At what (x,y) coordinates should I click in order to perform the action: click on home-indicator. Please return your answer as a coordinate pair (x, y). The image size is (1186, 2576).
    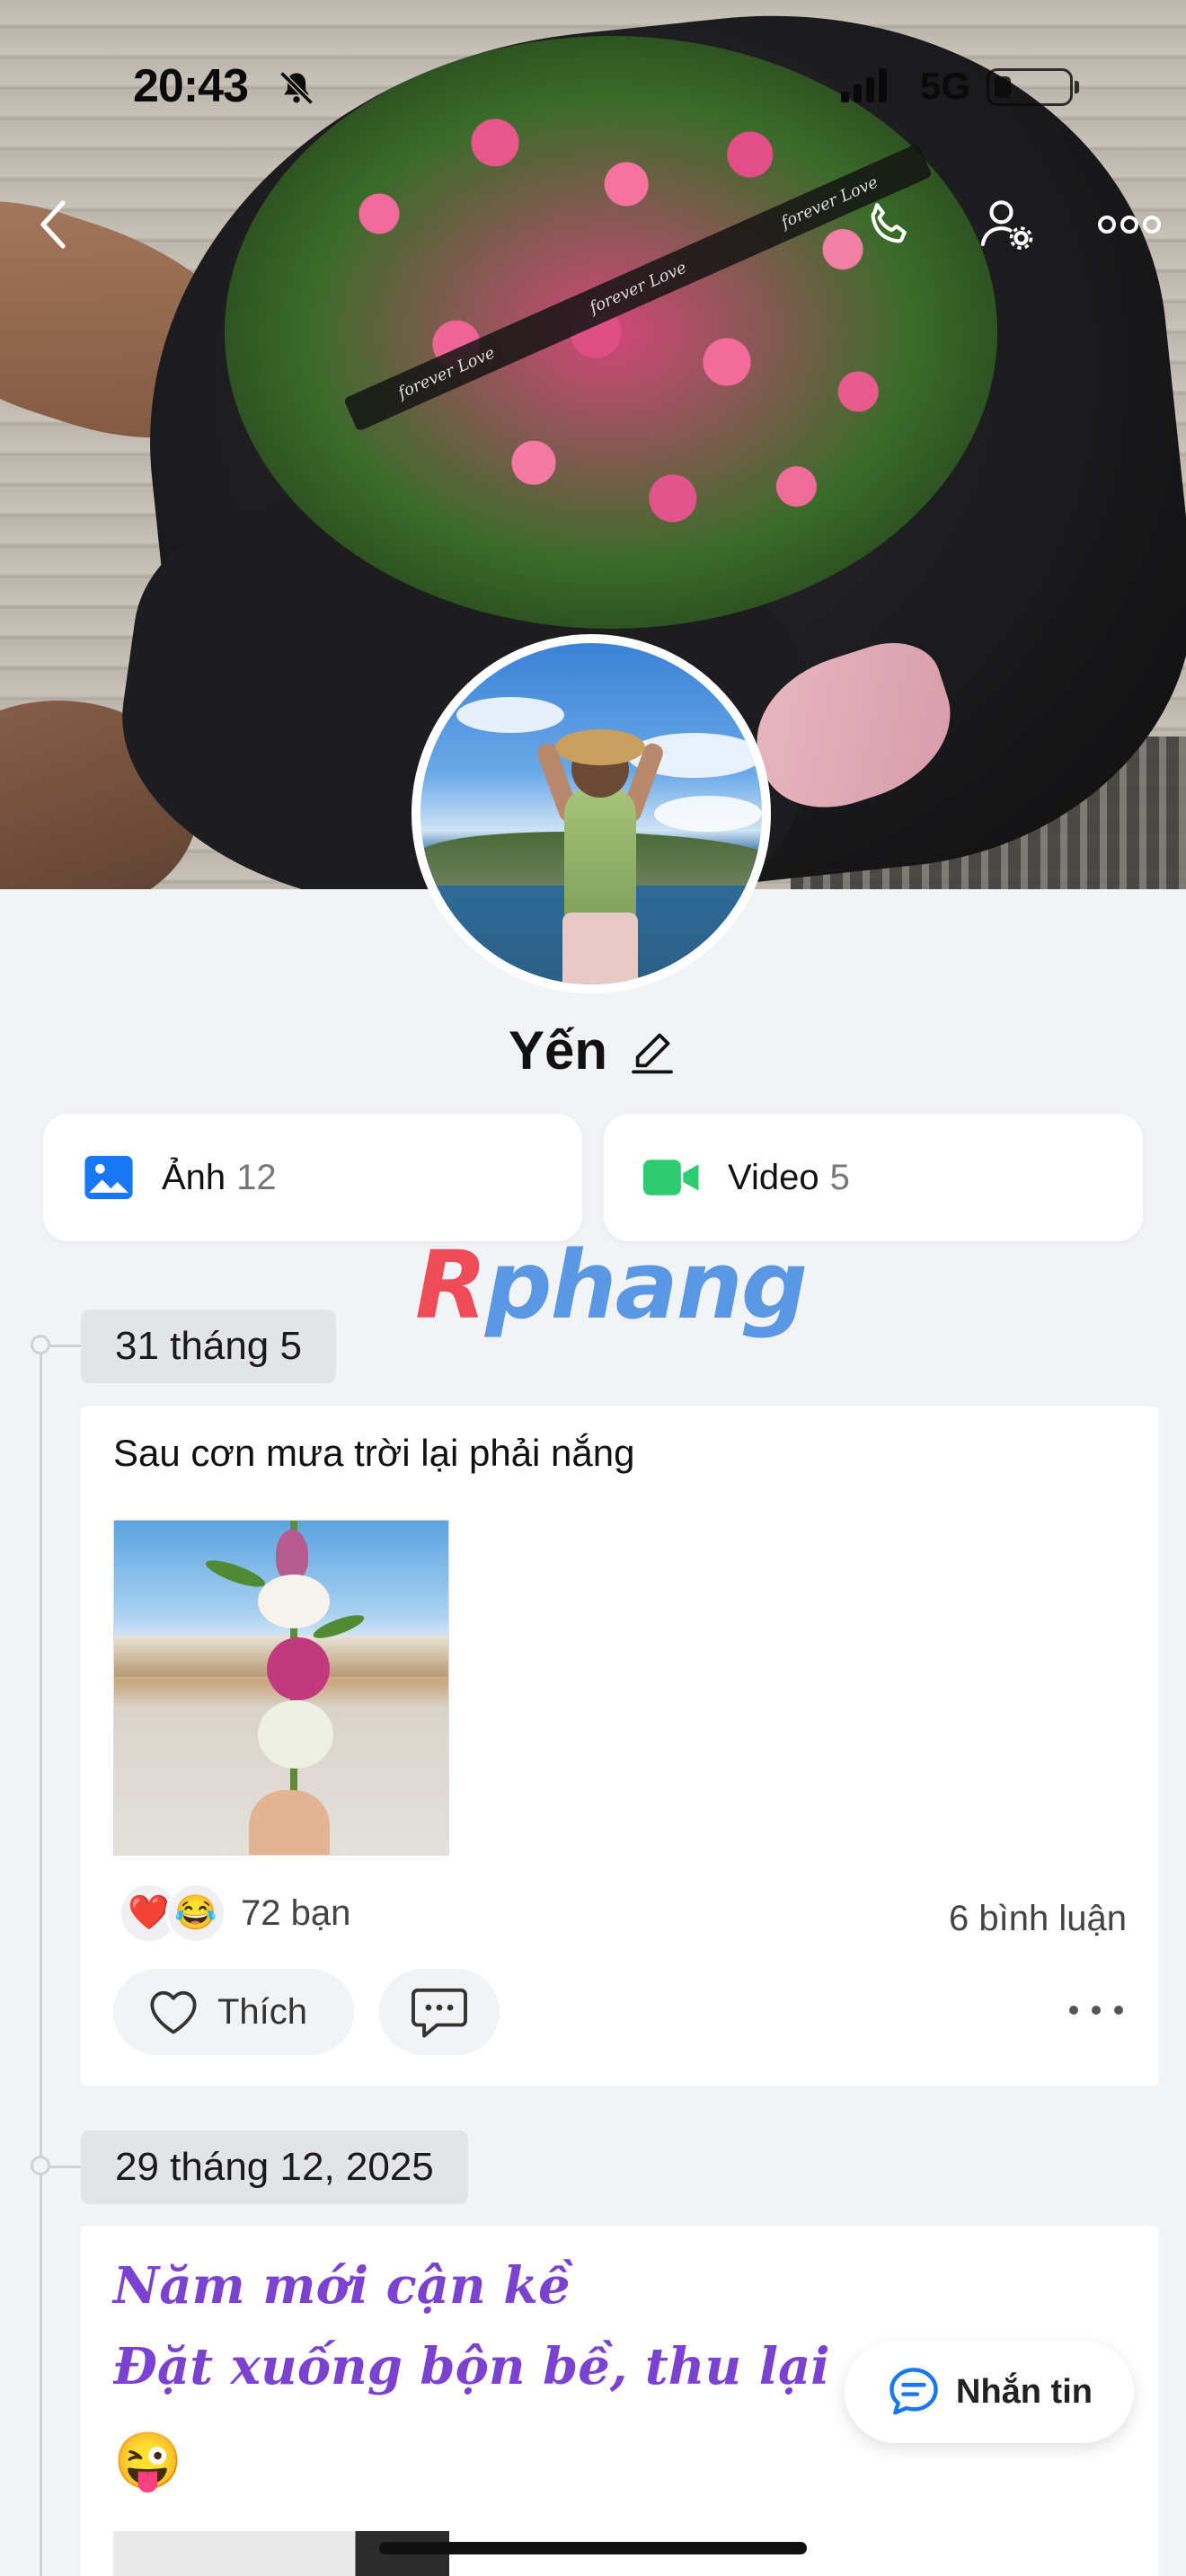
    Looking at the image, I should click on (593, 2548).